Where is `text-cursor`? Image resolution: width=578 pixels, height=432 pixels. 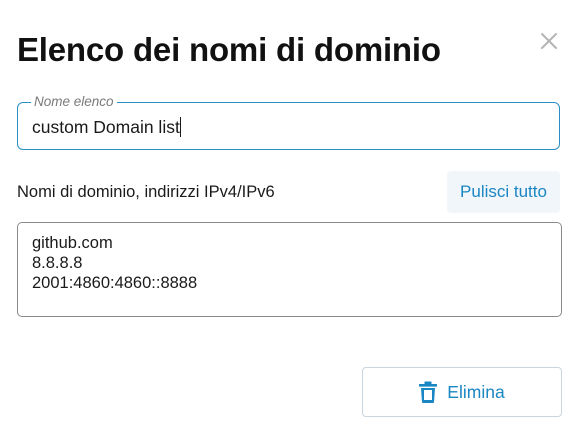
text-cursor is located at coordinates (180, 127).